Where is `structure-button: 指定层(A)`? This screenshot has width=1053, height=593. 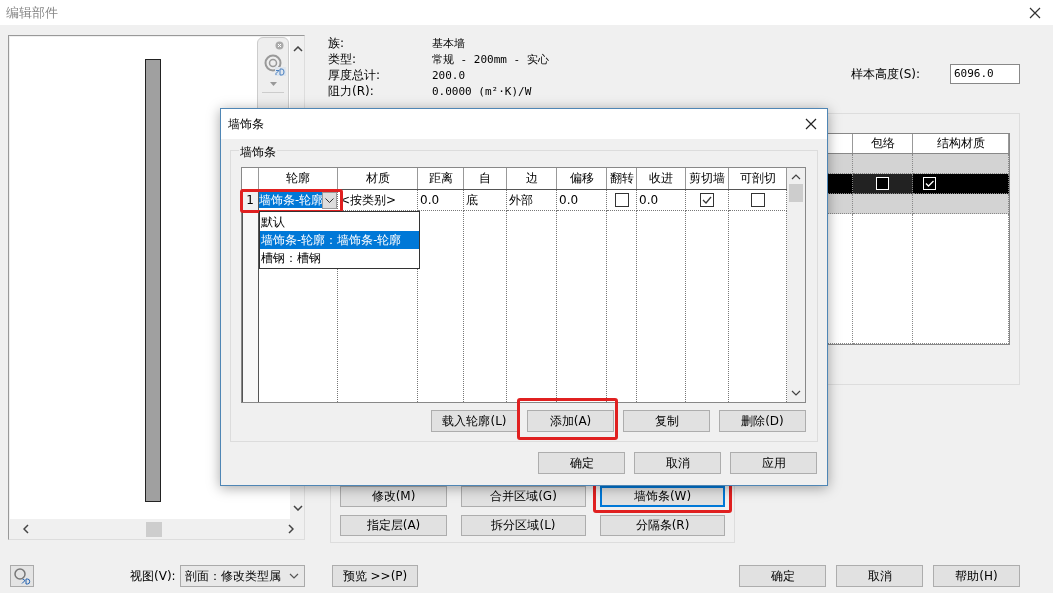 structure-button: 指定层(A) is located at coordinates (393, 525).